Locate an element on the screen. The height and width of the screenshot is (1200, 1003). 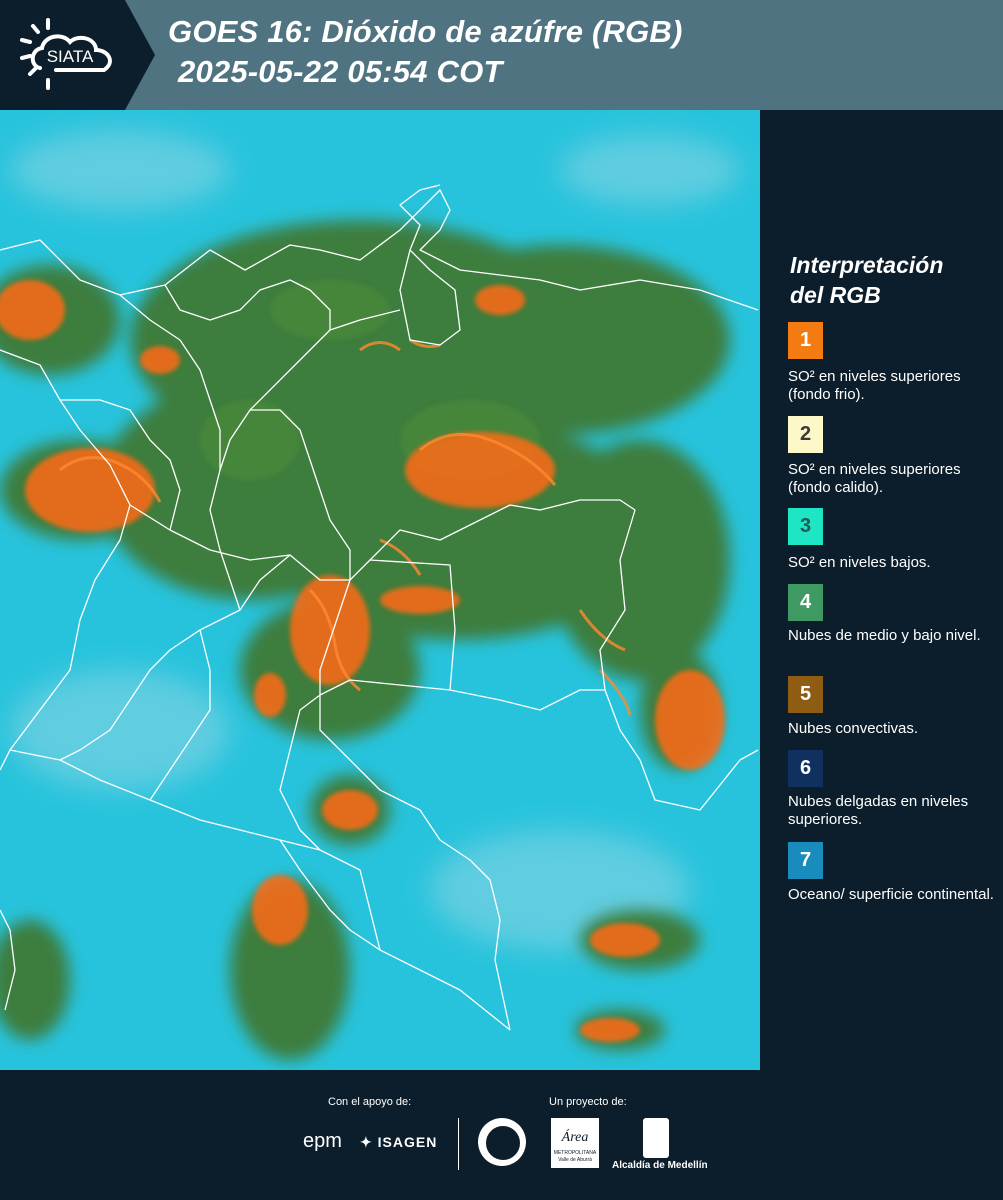
alcaldia-logo-text: Alcaldía de Medellín is located at coordinates (660, 1165).